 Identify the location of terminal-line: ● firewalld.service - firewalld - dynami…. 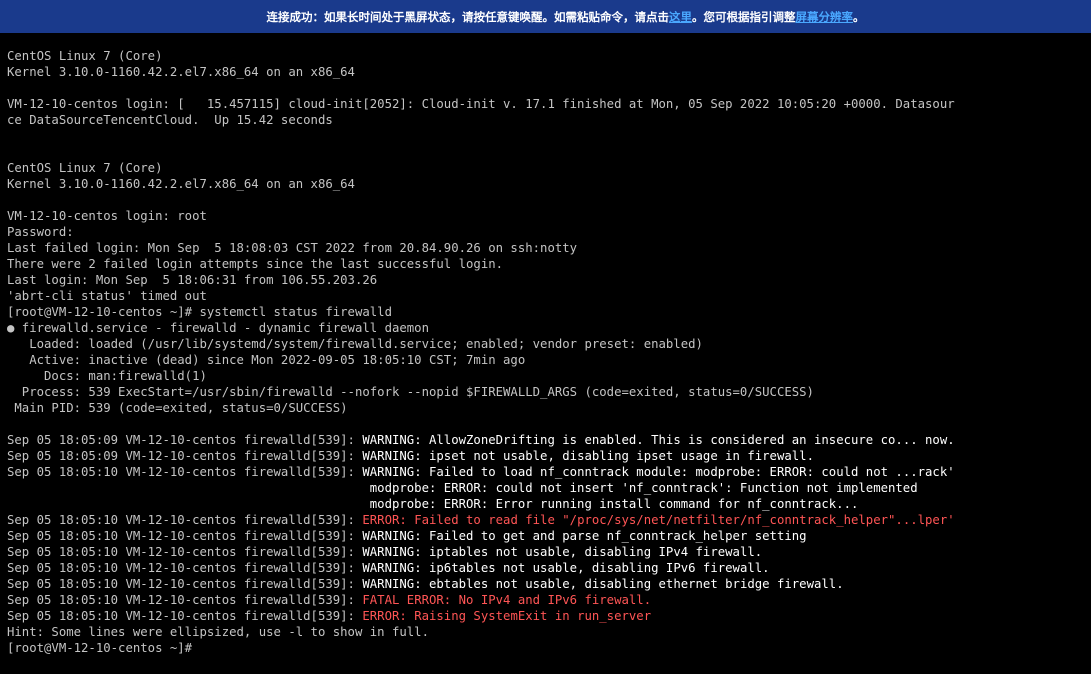
(481, 328).